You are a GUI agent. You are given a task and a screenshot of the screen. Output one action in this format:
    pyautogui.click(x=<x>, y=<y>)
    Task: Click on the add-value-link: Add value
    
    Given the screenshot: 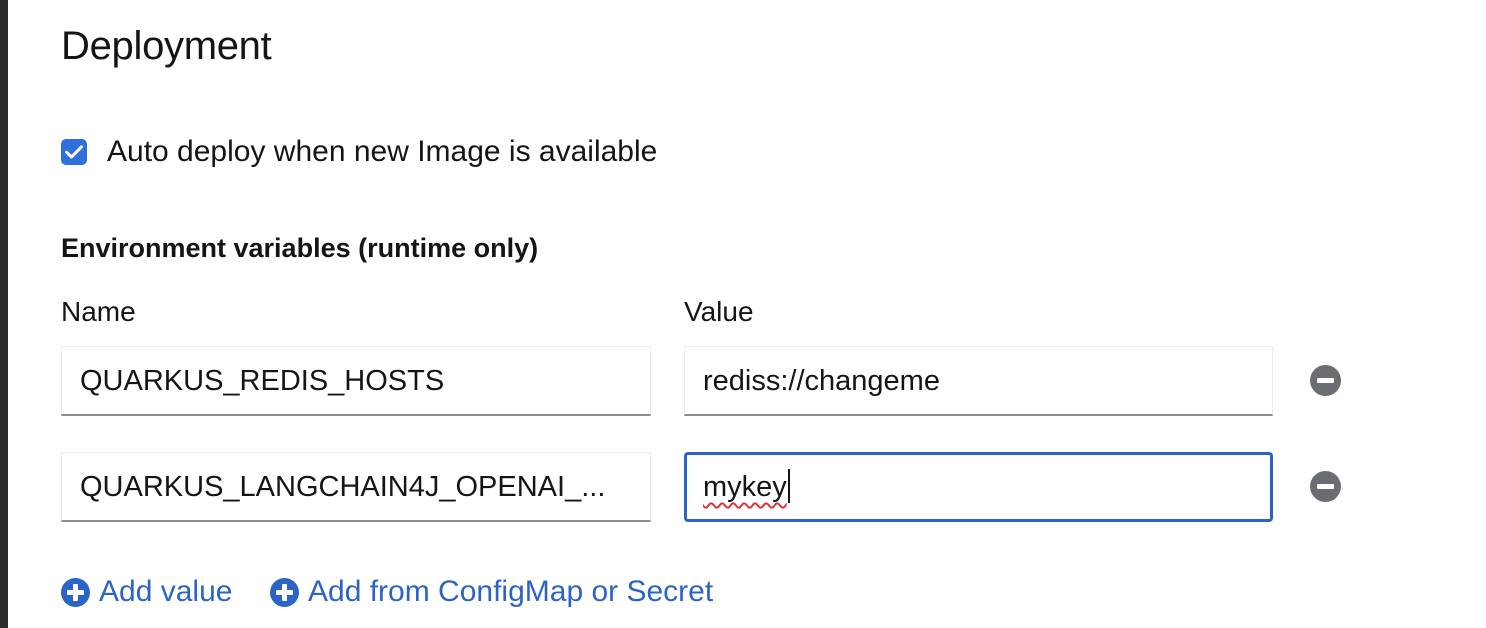 What is the action you would take?
    pyautogui.click(x=146, y=592)
    